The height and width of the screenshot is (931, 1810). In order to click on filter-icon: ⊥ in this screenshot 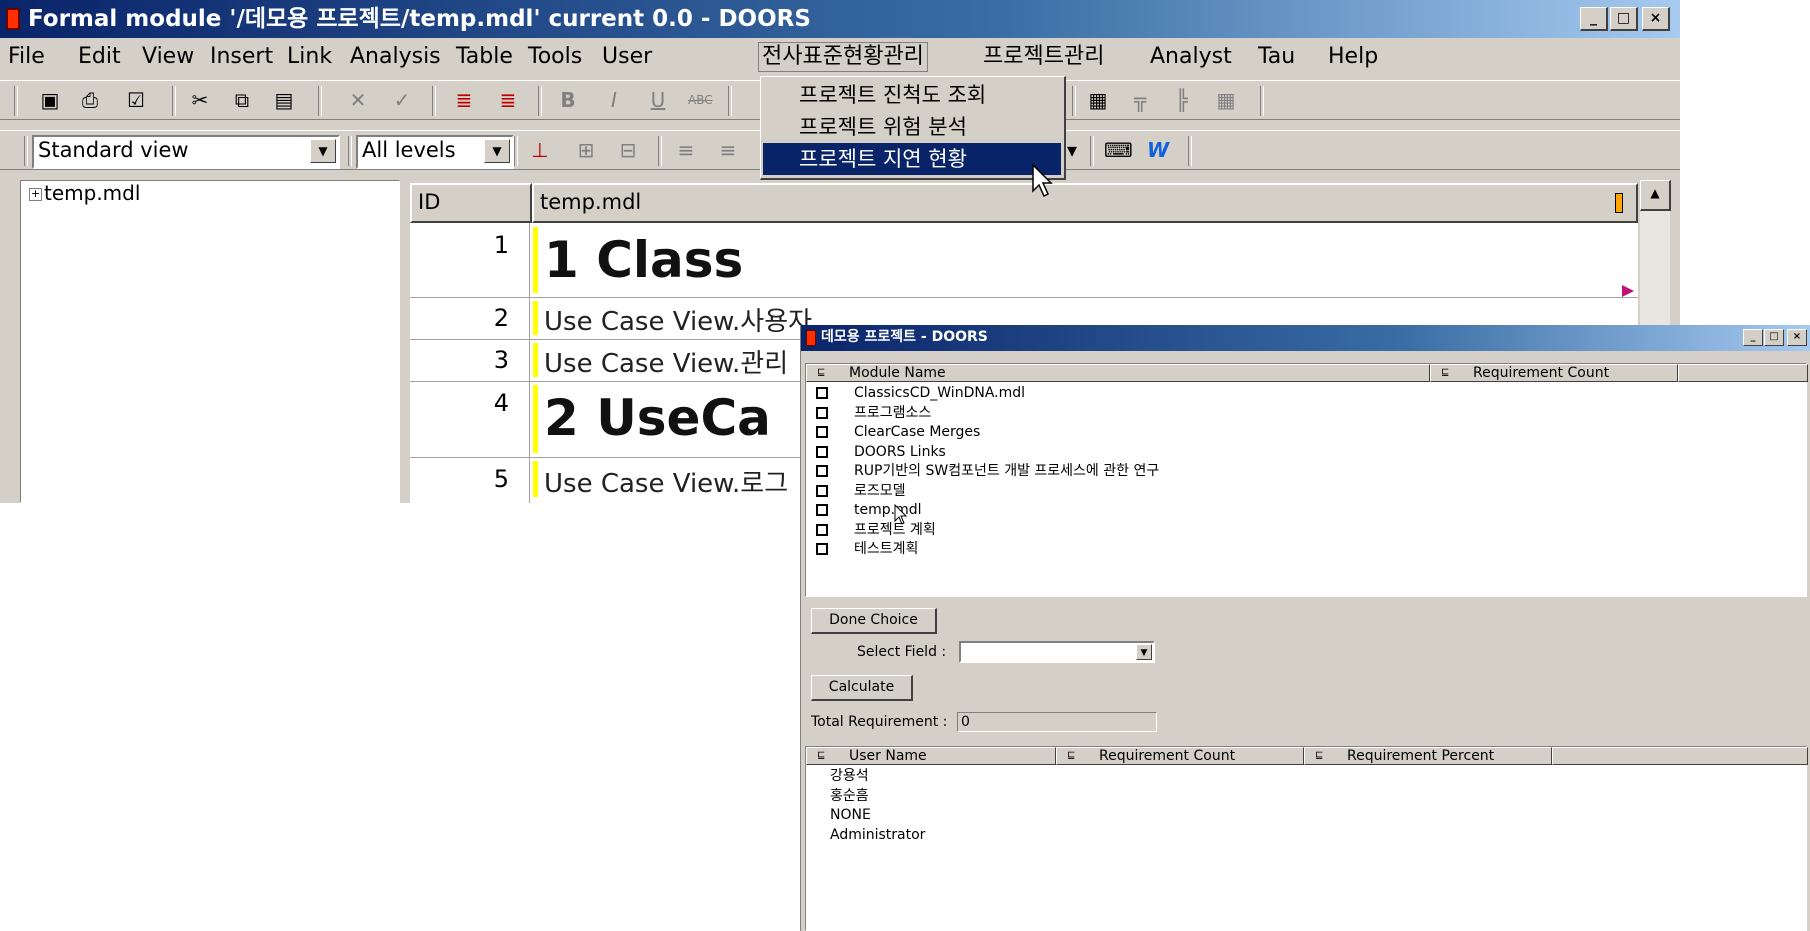, I will do `click(540, 150)`.